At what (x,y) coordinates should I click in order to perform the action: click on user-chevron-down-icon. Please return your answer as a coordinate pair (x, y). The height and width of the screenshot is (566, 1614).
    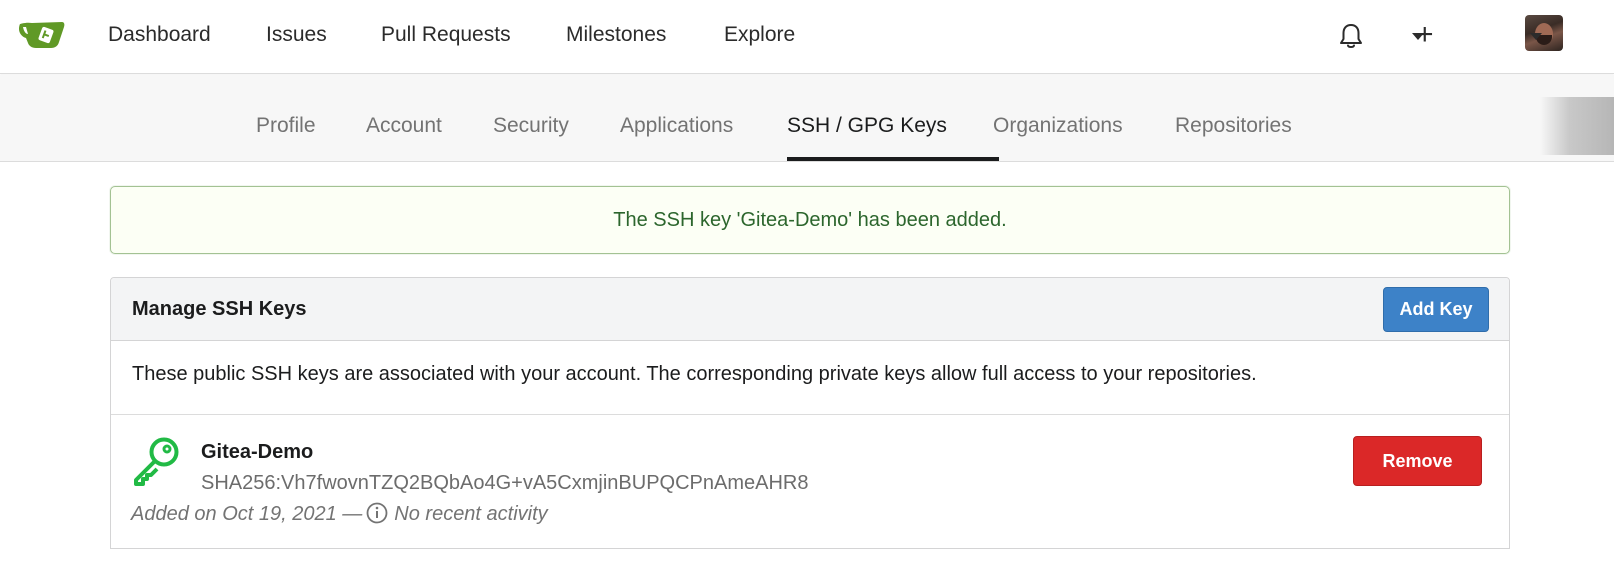
    Looking at the image, I should click on (1536, 36).